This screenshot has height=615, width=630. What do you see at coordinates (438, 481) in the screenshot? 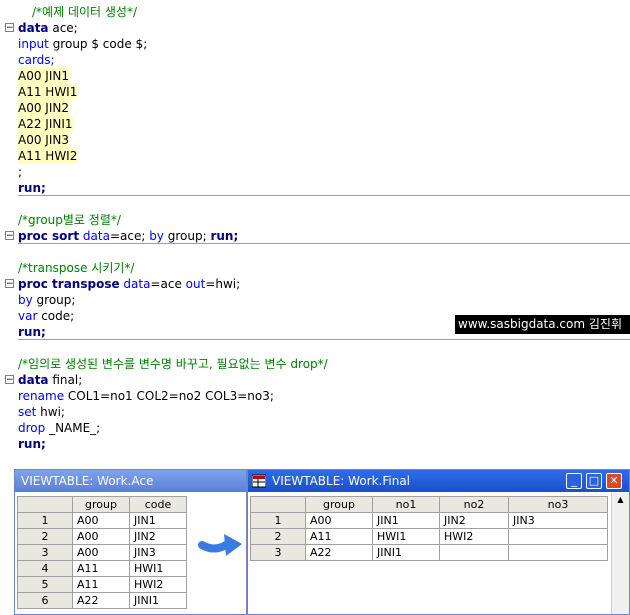
I see `window-title-bar: VIEWTABLE: Work.Final _ □ ✕` at bounding box center [438, 481].